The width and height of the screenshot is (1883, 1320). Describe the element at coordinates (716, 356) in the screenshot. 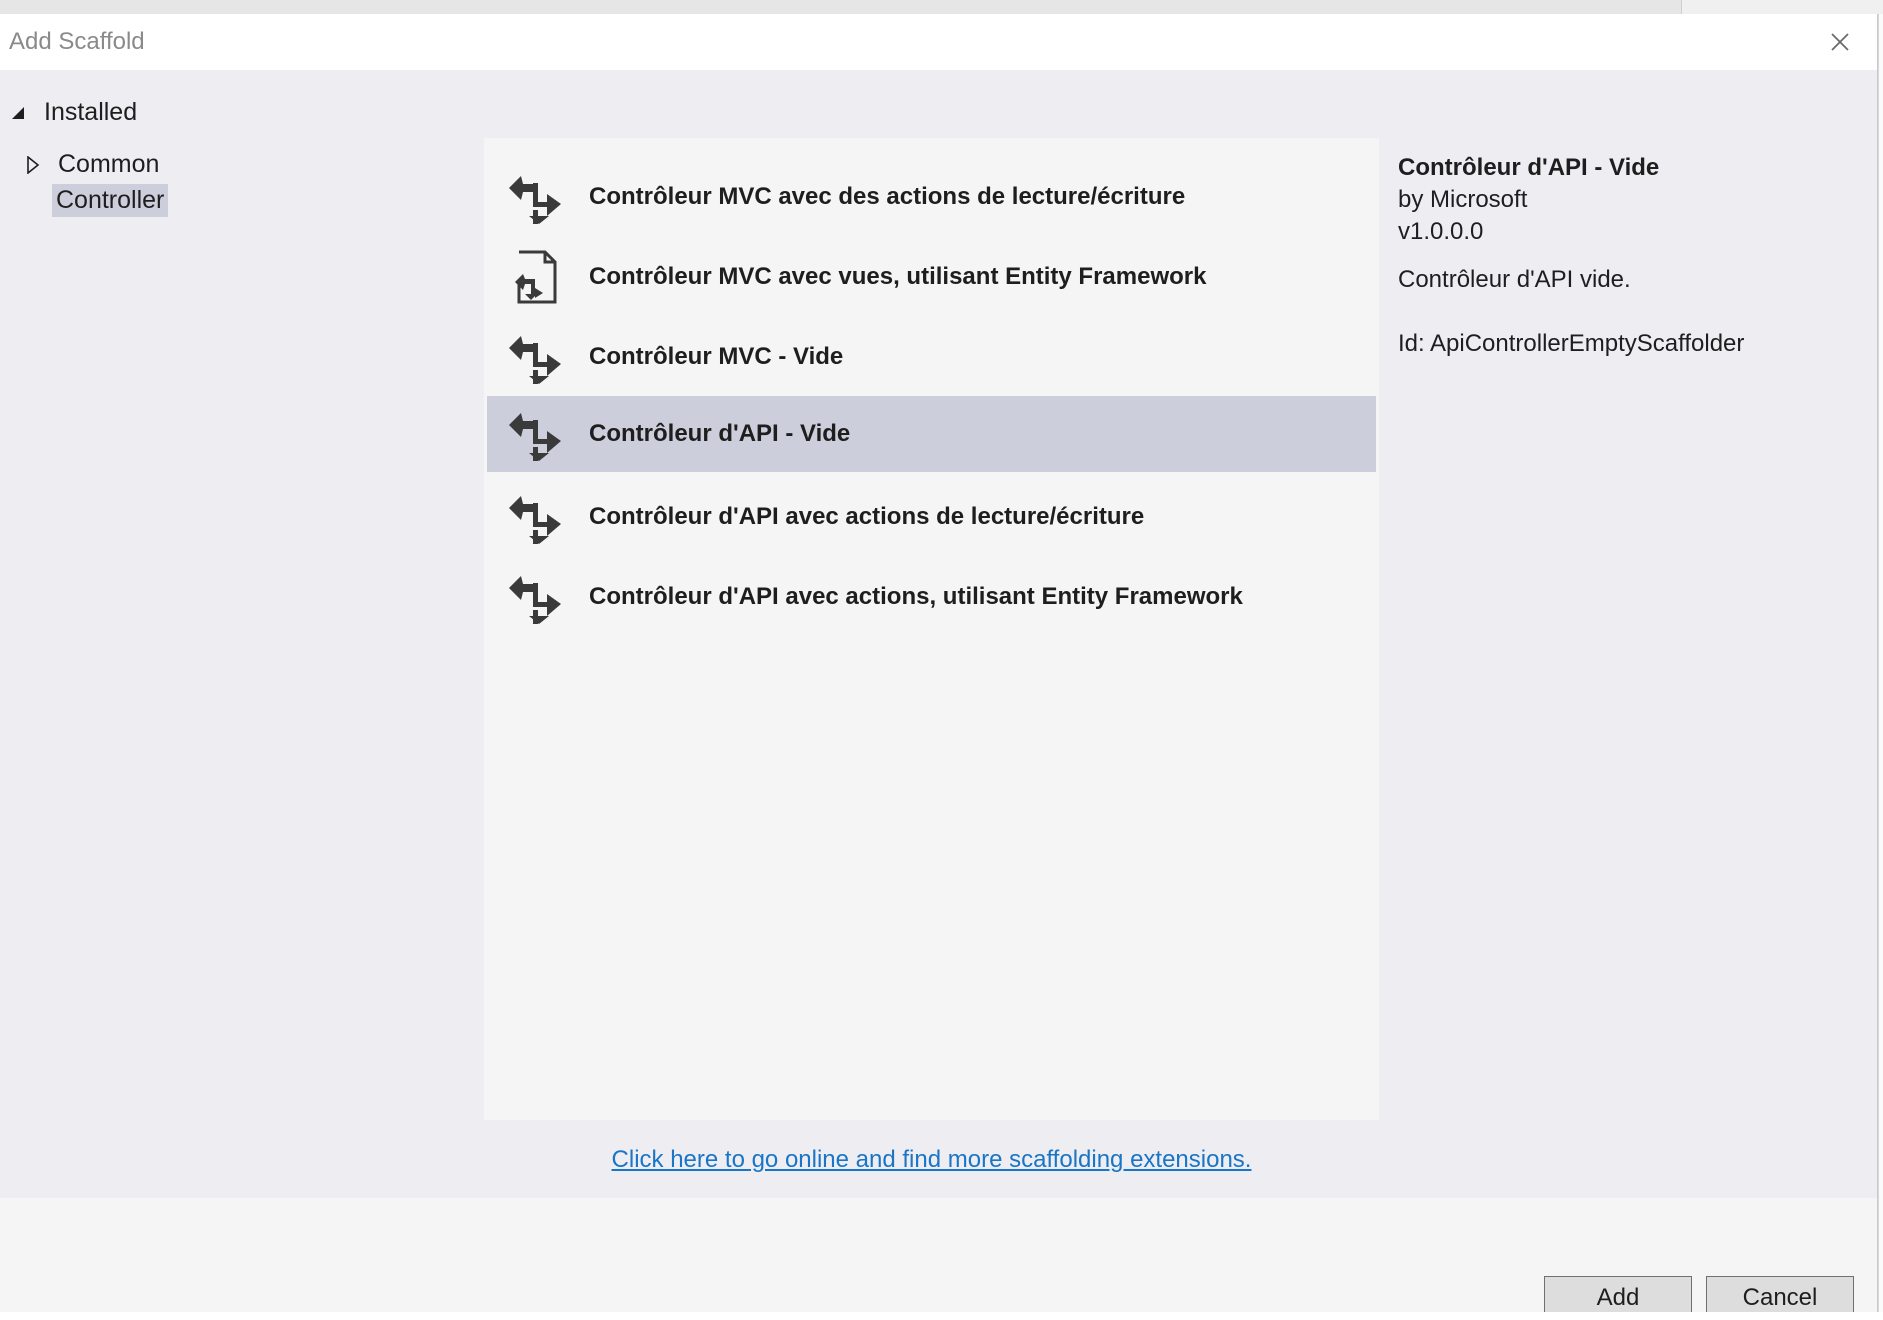

I see `list-item-label: Contrôleur MVC - Vide` at that location.